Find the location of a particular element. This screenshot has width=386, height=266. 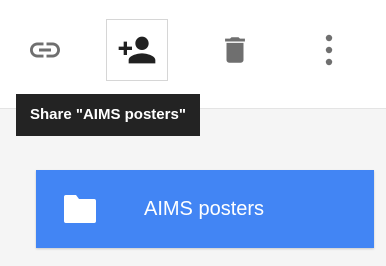

link-icon is located at coordinates (45, 50).